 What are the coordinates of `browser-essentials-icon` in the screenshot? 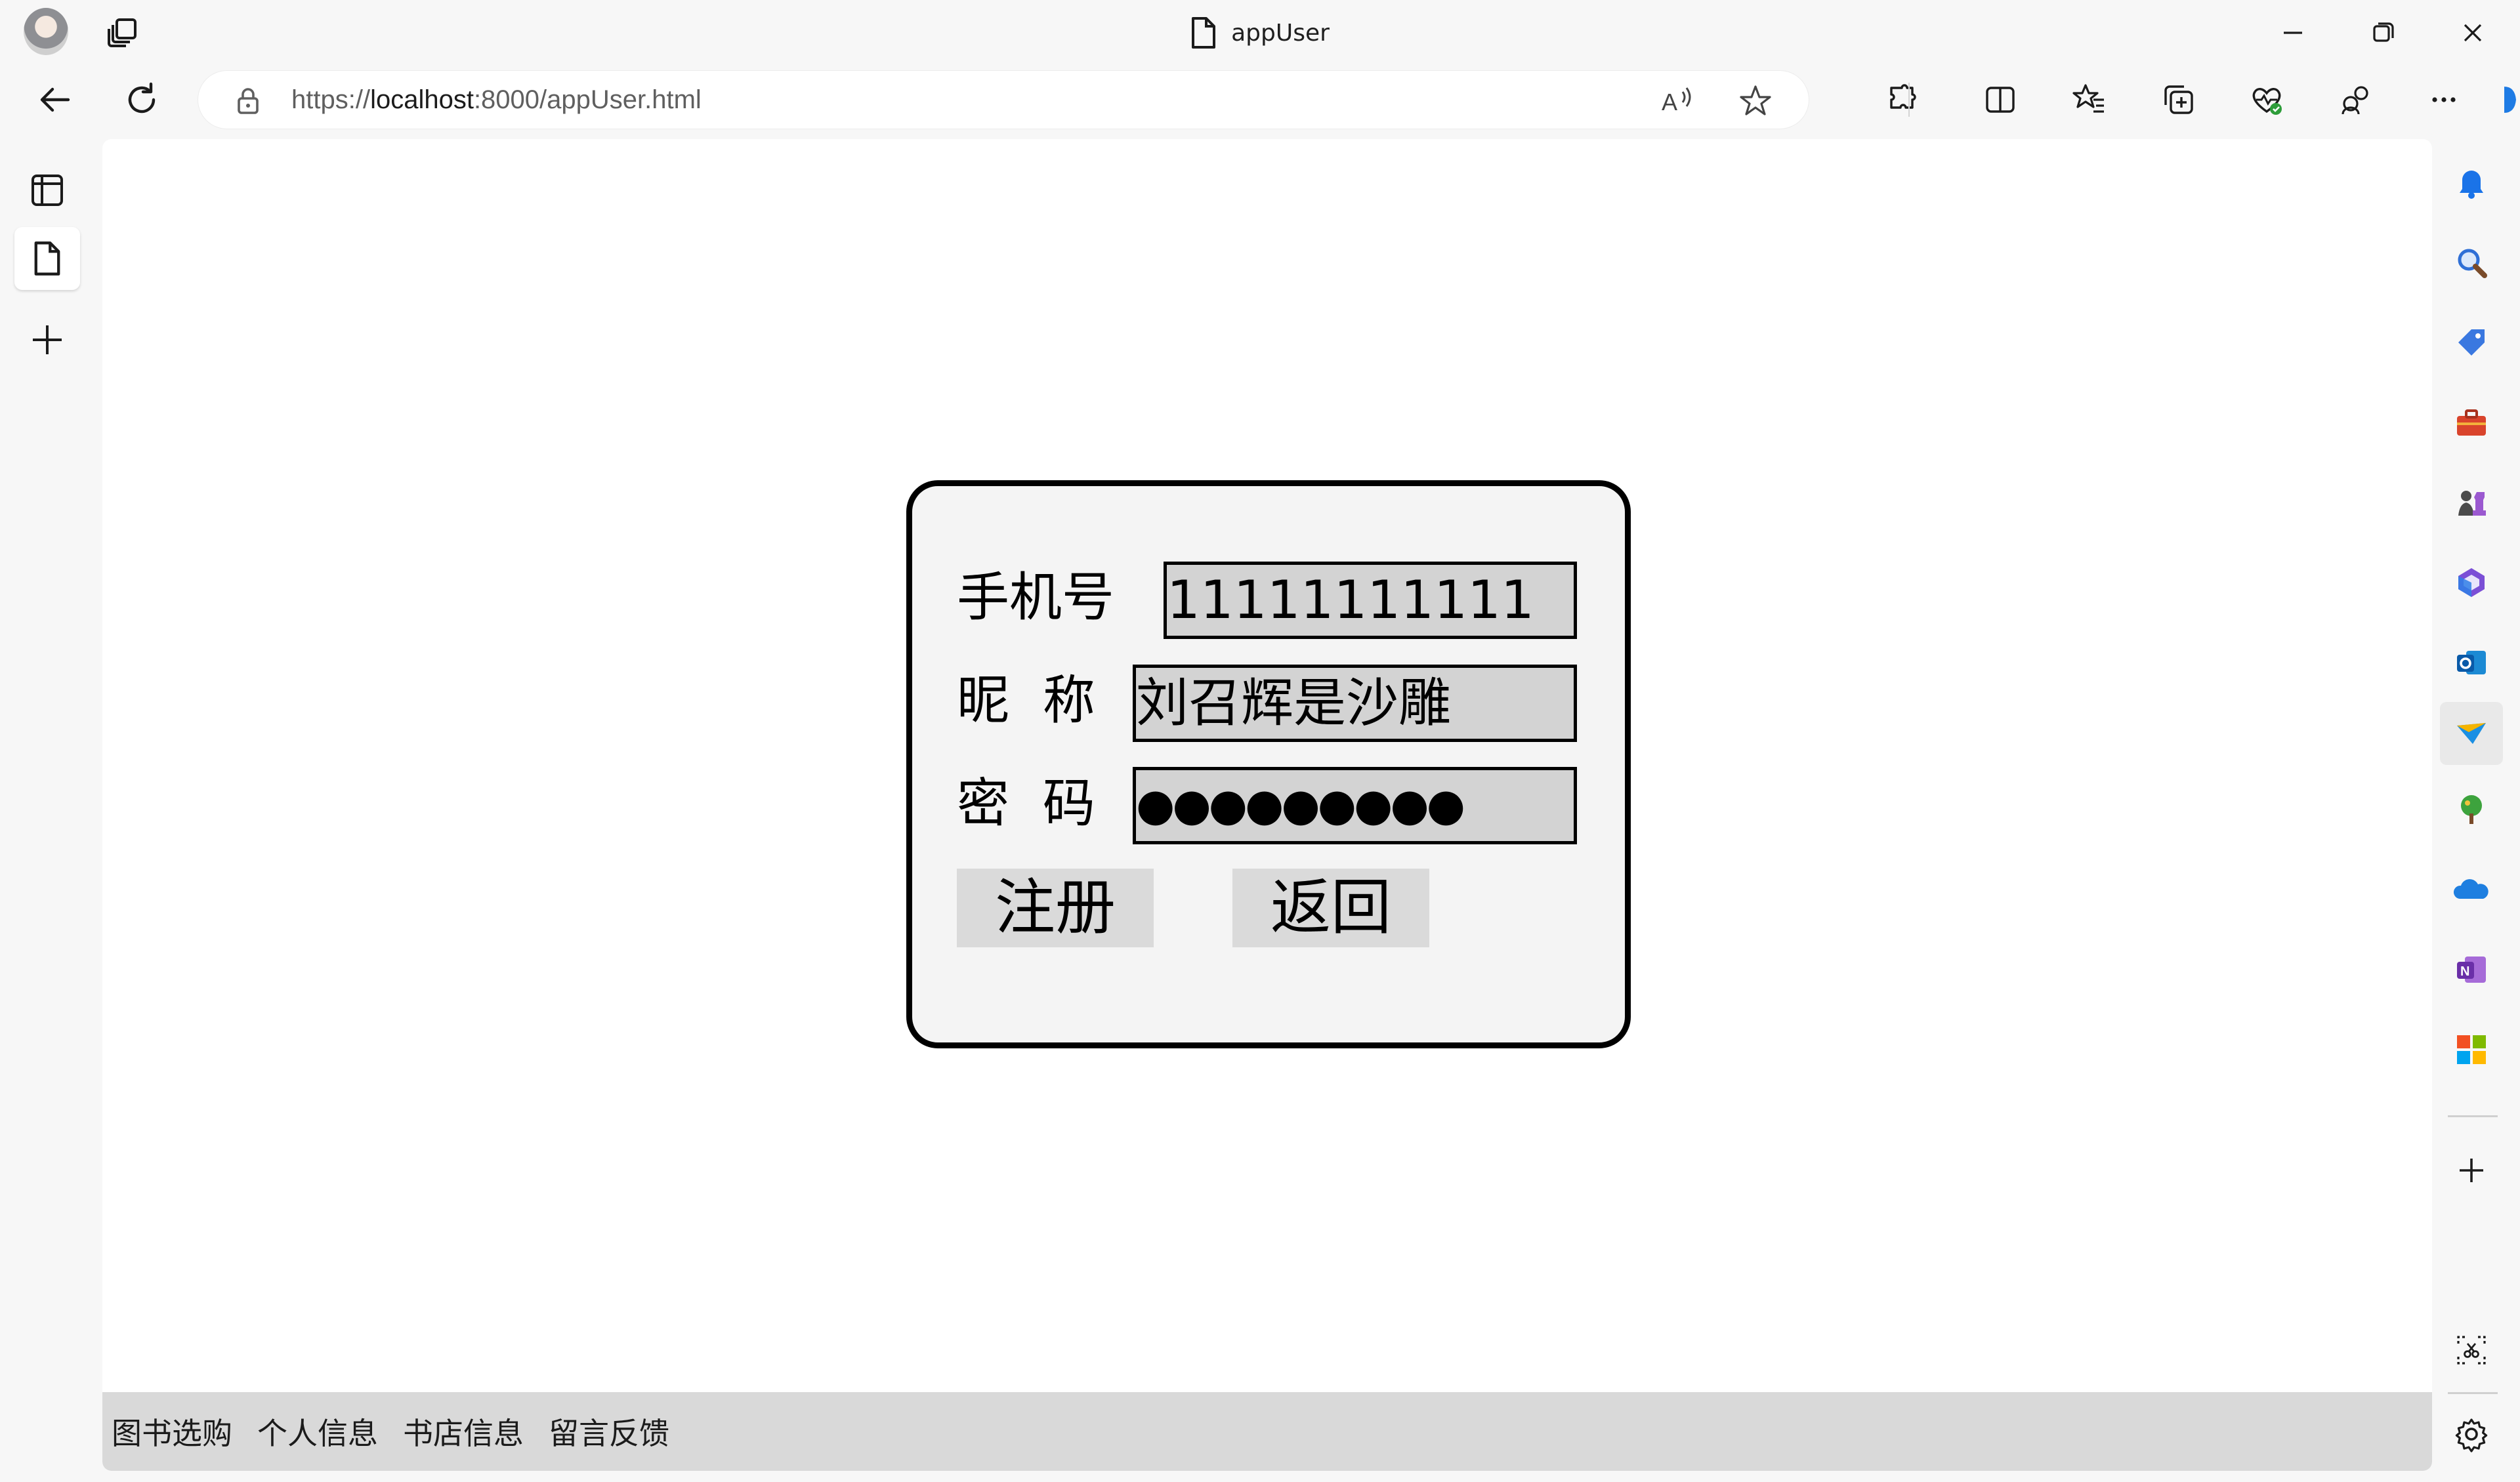 It's located at (2266, 99).